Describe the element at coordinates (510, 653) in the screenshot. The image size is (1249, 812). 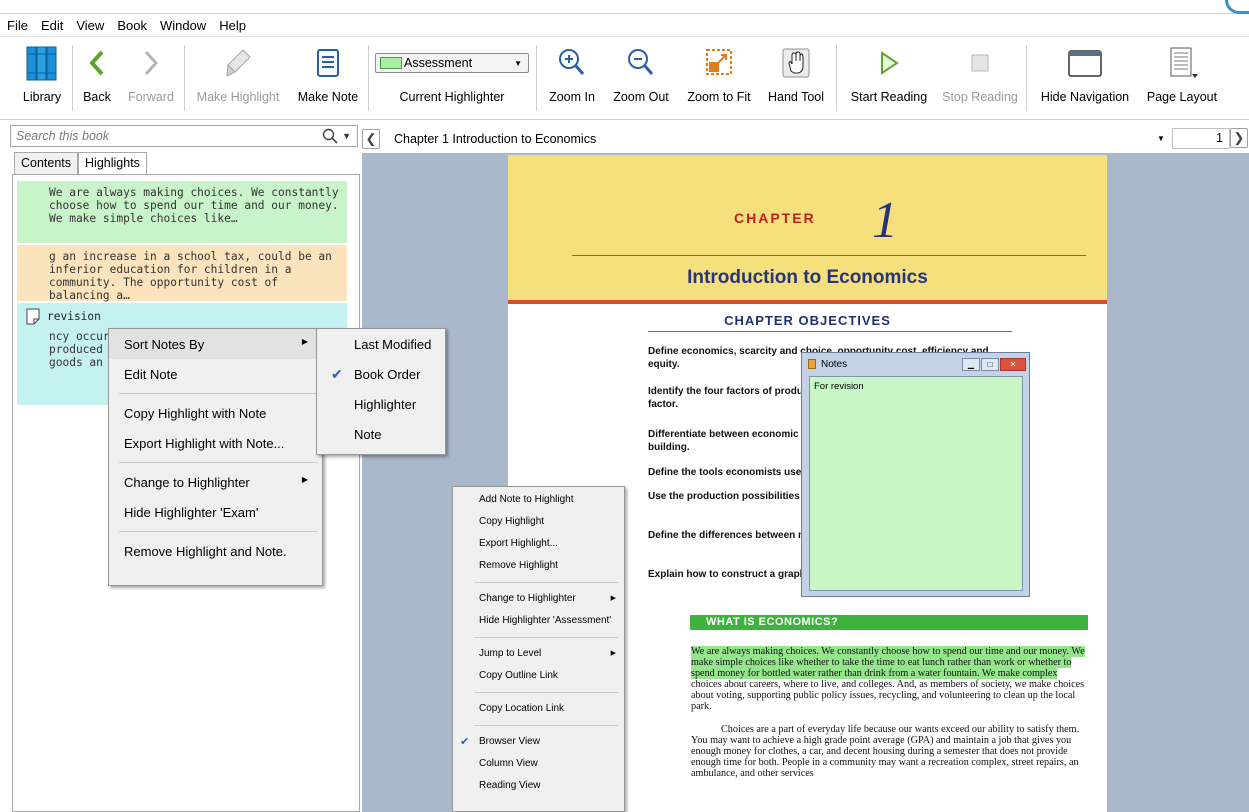
I see `menu-item-label: Jump to Level` at that location.